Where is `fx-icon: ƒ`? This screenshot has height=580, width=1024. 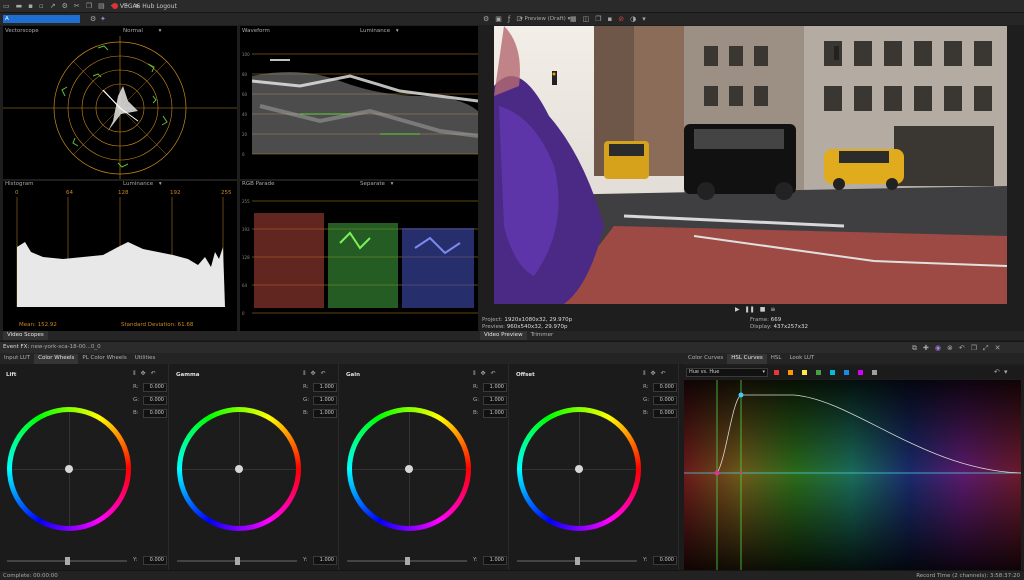
fx-icon: ƒ is located at coordinates (509, 19).